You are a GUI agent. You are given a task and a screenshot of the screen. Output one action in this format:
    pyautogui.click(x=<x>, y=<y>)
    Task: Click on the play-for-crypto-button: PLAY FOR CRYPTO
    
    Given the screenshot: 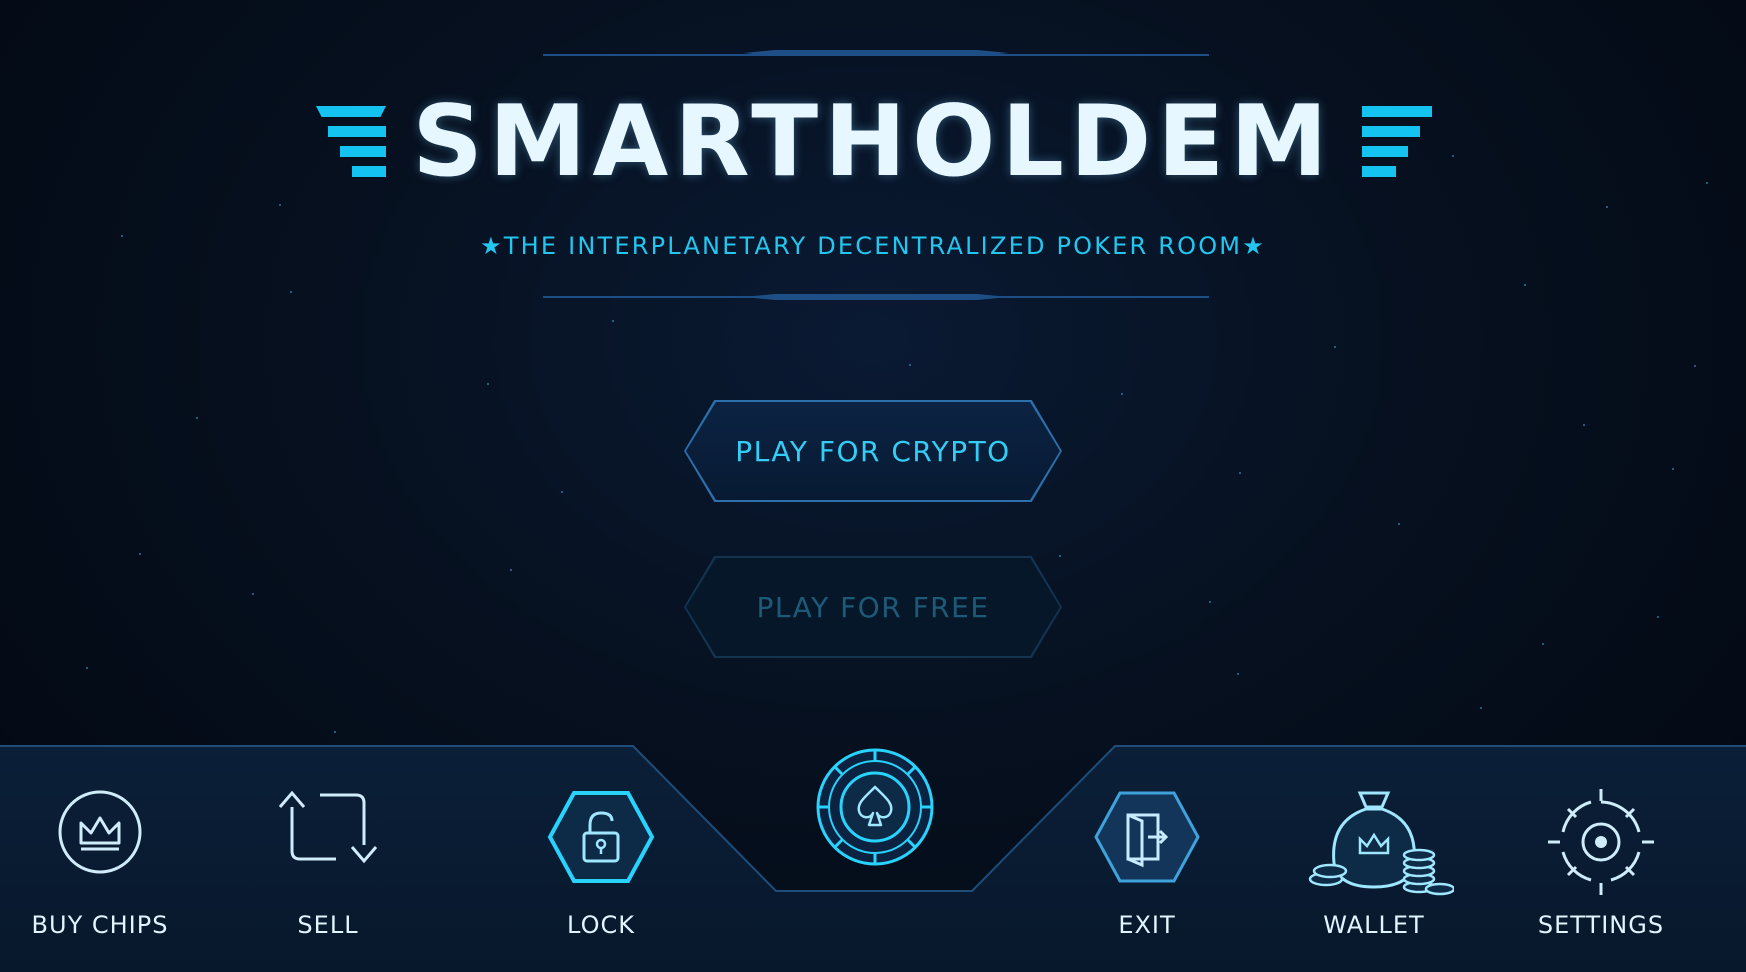 What is the action you would take?
    pyautogui.click(x=873, y=451)
    